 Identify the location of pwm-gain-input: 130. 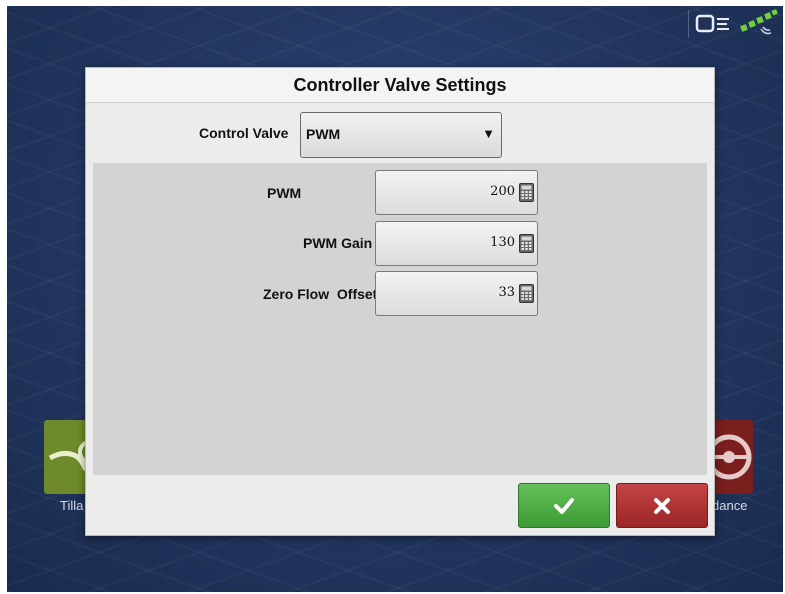
(456, 243).